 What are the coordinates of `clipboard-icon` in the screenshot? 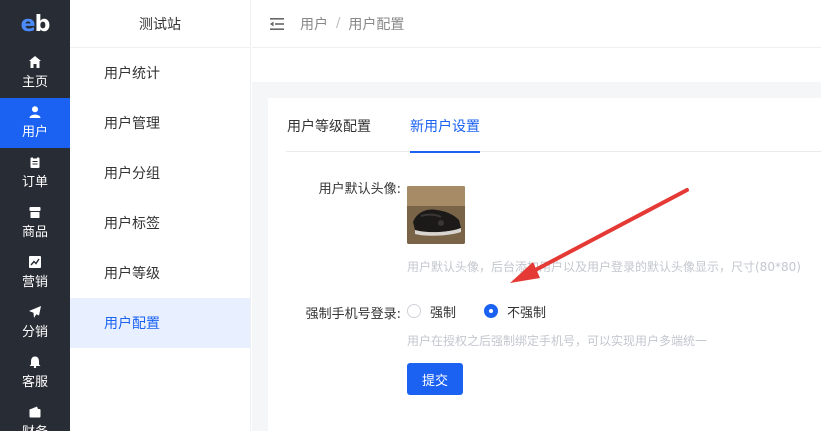 It's located at (35, 162).